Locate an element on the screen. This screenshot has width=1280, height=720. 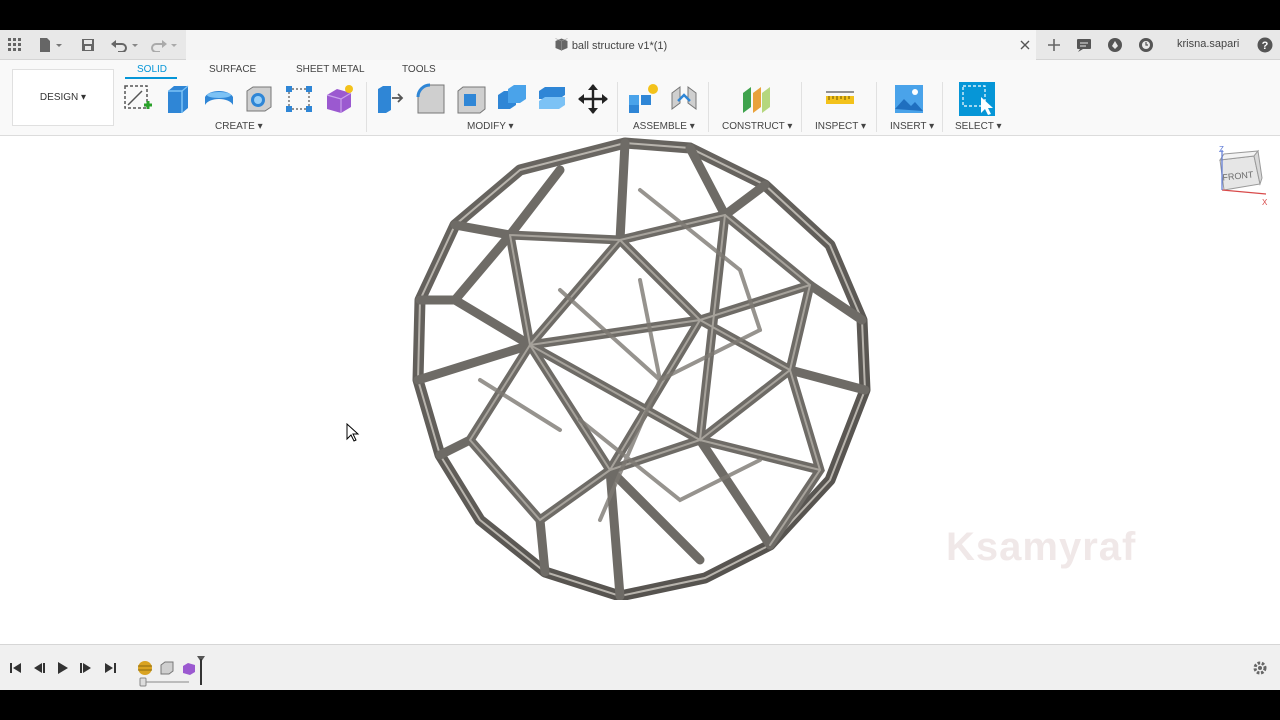
offset-plane-icon is located at coordinates (756, 99).